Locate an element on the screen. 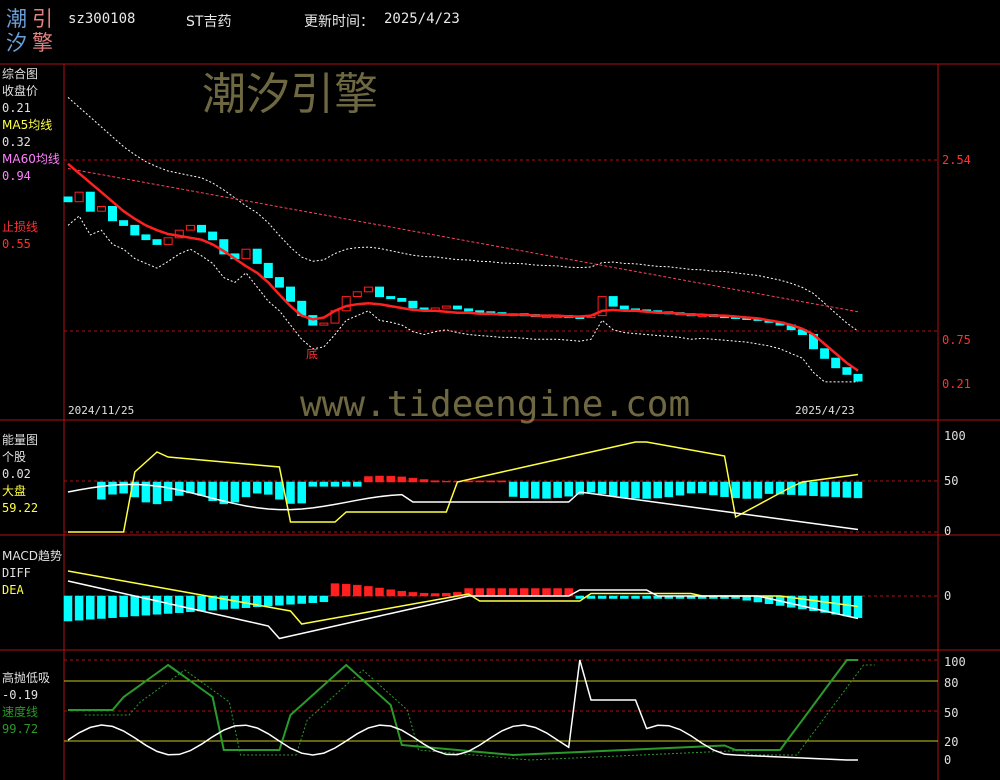  tide-ytick: 80 is located at coordinates (951, 683).